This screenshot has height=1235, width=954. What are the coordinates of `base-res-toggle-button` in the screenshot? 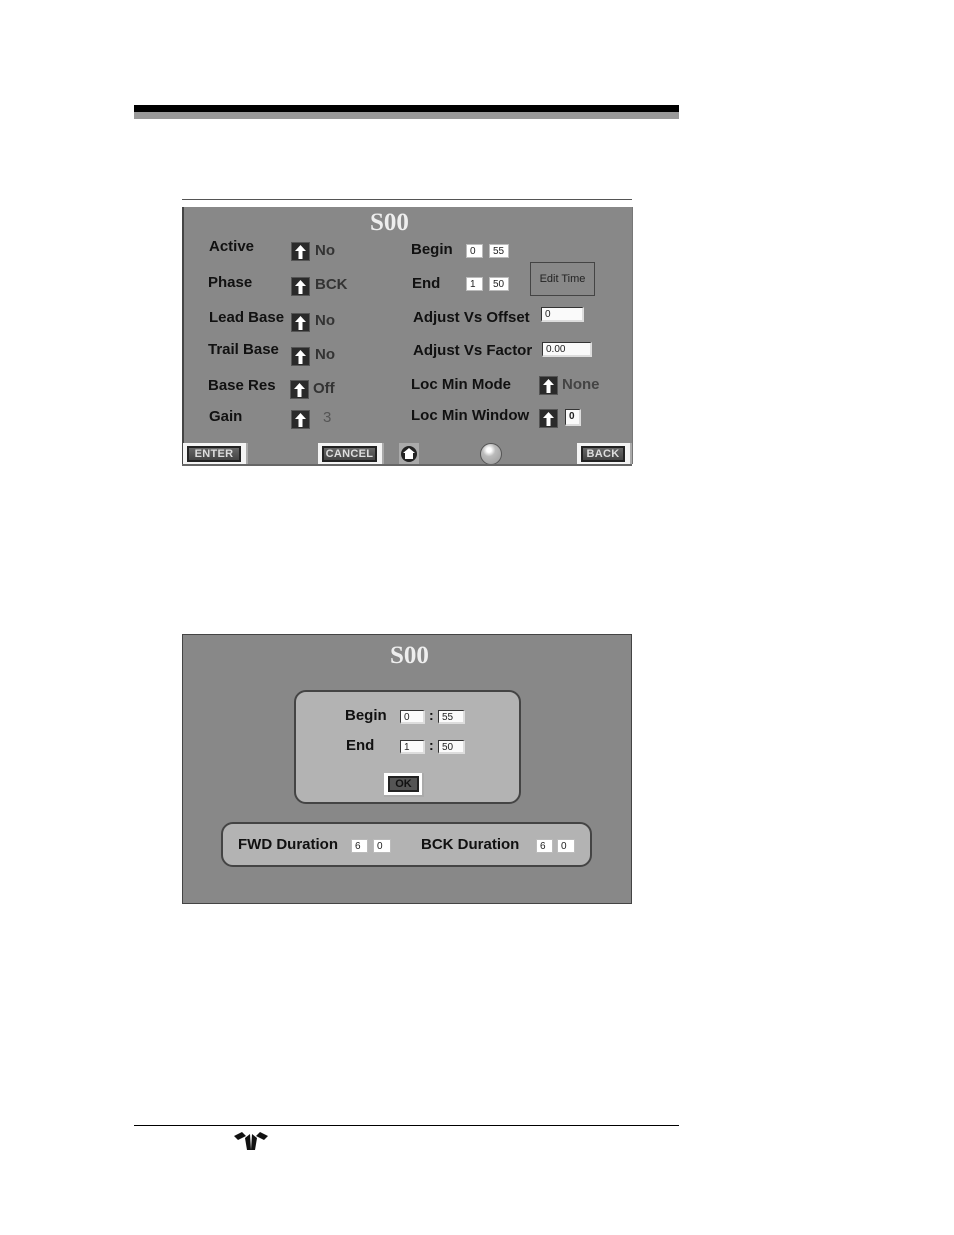 It's located at (299, 389).